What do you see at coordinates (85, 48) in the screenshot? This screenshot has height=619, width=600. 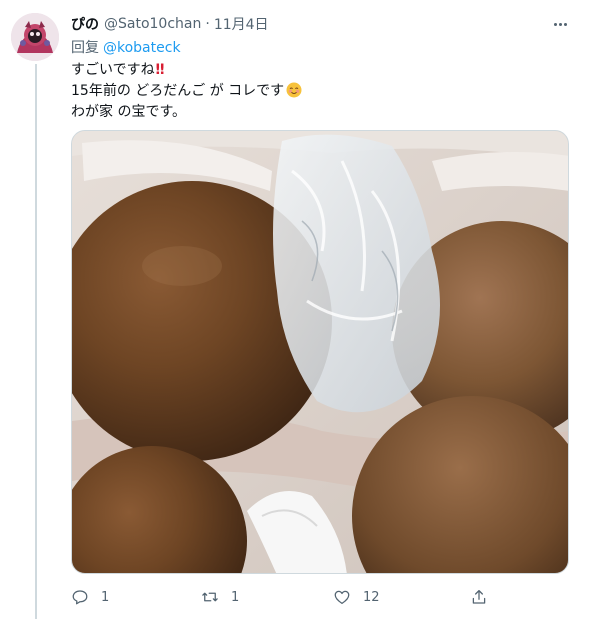 I see `reply-prefix: 回复` at bounding box center [85, 48].